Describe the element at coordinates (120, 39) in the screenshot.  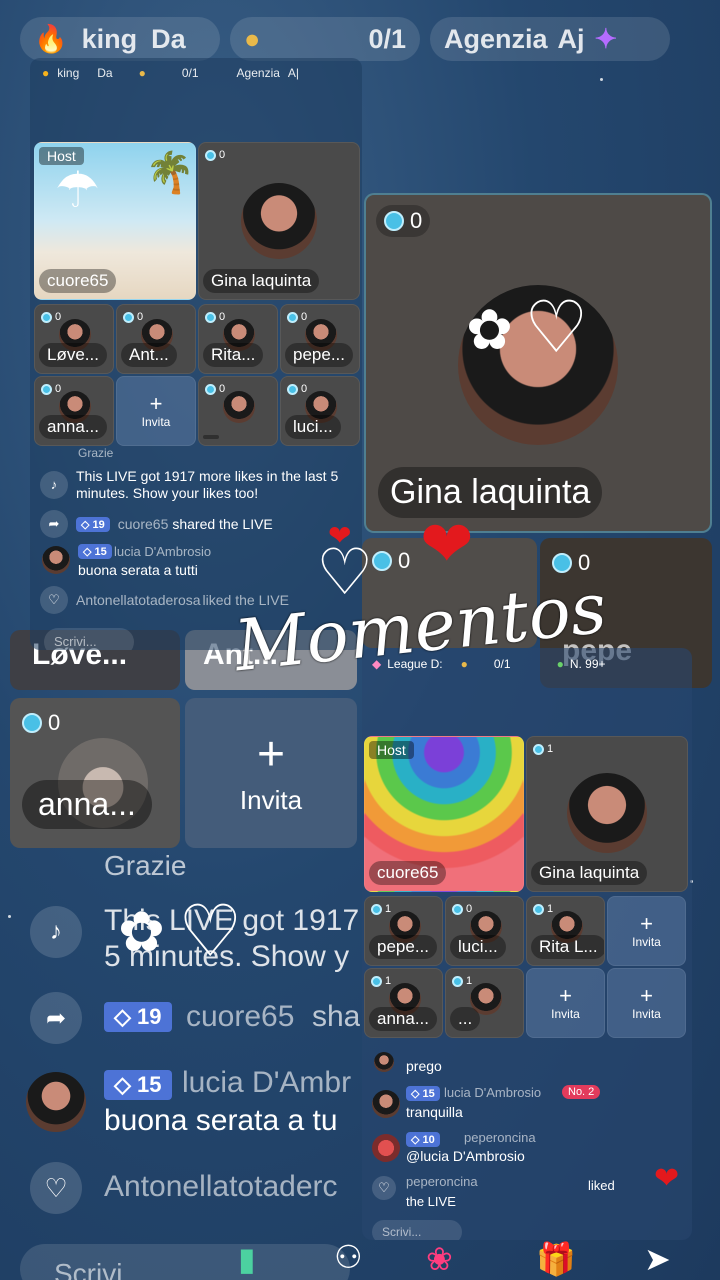
I see `ranking-pill: 🔥 king Da` at that location.